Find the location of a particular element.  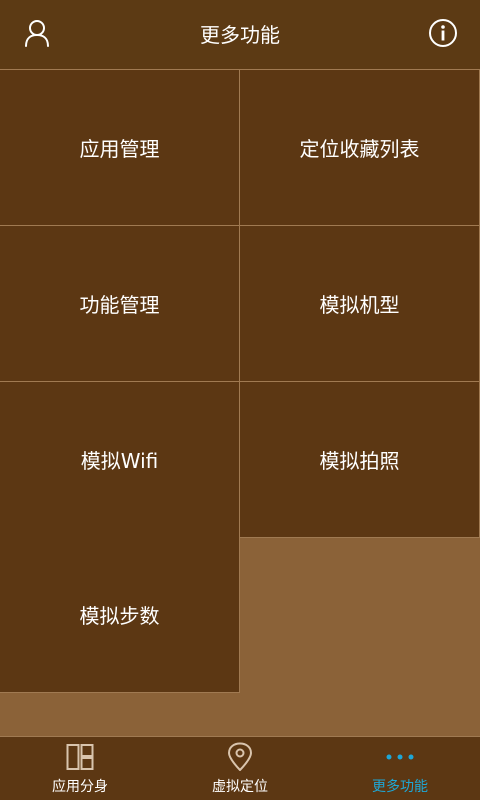

bottom-tab-bar: 应用分身 虚拟定位 更多功能 is located at coordinates (240, 768).